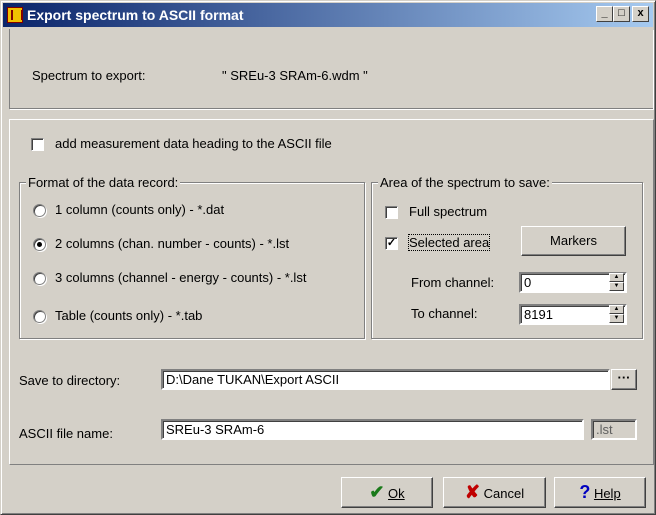 This screenshot has width=656, height=515. I want to click on selected-area-label: Selected area, so click(449, 242).